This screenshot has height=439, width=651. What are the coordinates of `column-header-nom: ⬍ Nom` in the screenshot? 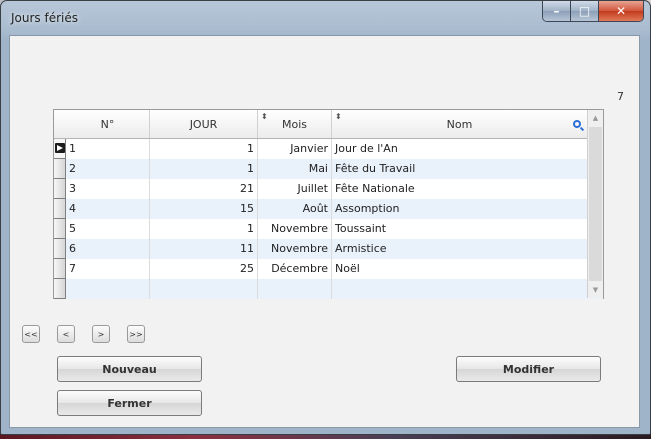 It's located at (459, 124).